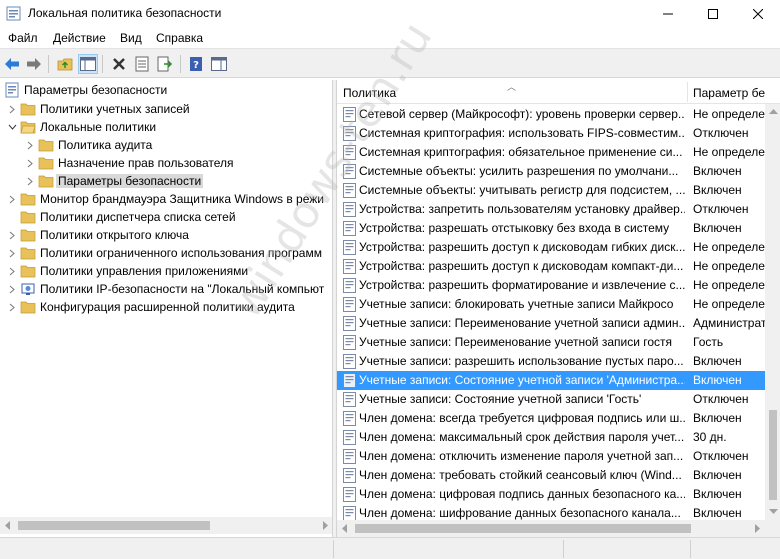 This screenshot has width=780, height=559. I want to click on forward-button, so click(34, 64).